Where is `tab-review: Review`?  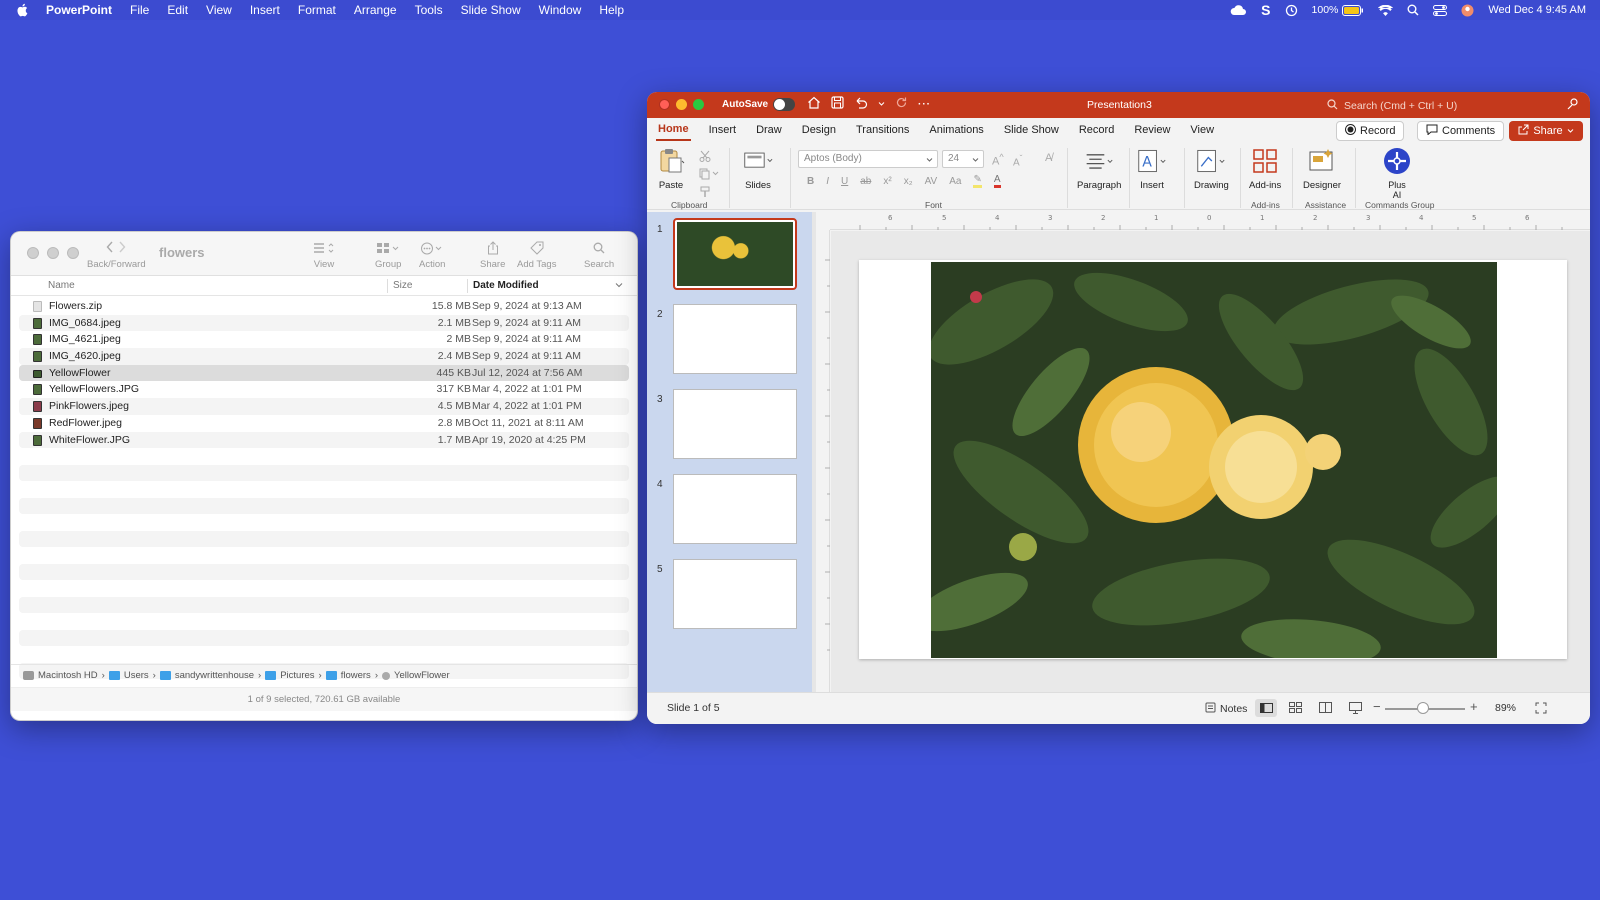 tab-review: Review is located at coordinates (1152, 130).